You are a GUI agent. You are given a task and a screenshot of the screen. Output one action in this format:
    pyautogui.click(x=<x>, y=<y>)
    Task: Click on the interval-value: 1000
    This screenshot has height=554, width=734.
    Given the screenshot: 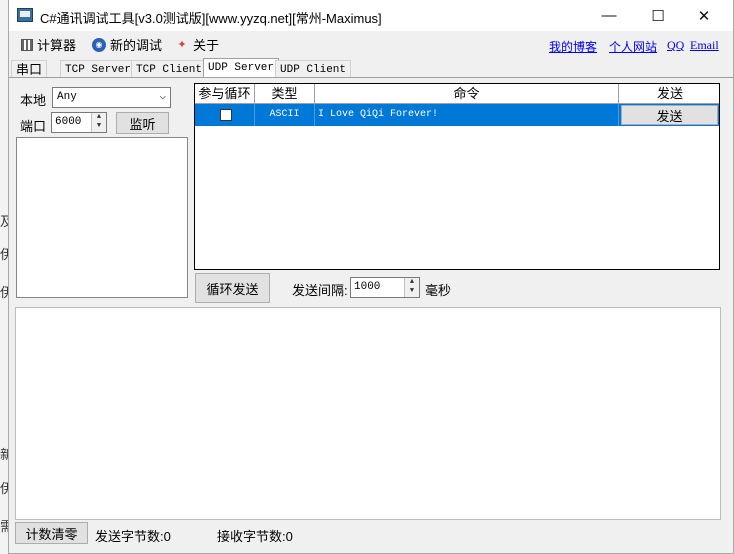 What is the action you would take?
    pyautogui.click(x=367, y=287)
    